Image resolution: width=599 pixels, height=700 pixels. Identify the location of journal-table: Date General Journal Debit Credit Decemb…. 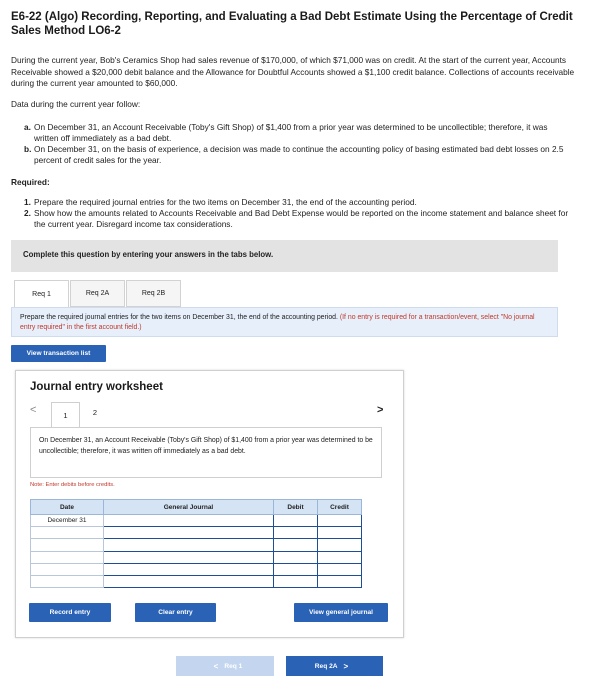
(196, 544).